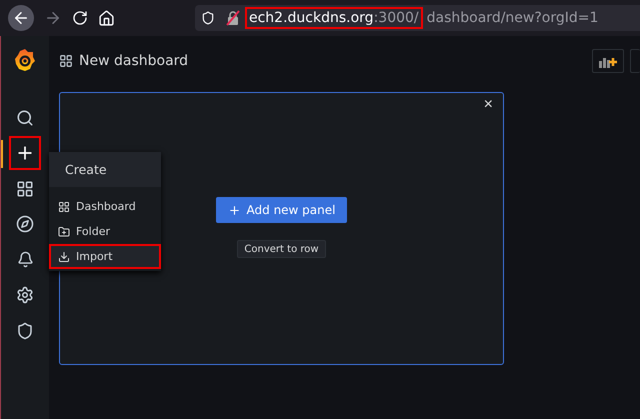 The width and height of the screenshot is (640, 419). What do you see at coordinates (281, 249) in the screenshot?
I see `convert-to-row-button: Convert to row` at bounding box center [281, 249].